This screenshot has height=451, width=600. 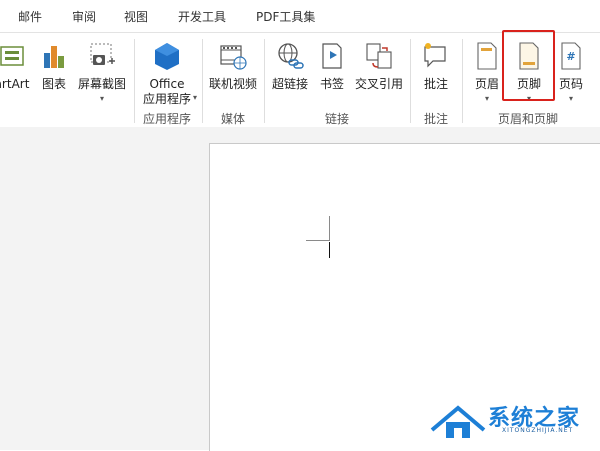 I want to click on watermark-url: XITONGZHIJIA.NET, so click(x=538, y=430).